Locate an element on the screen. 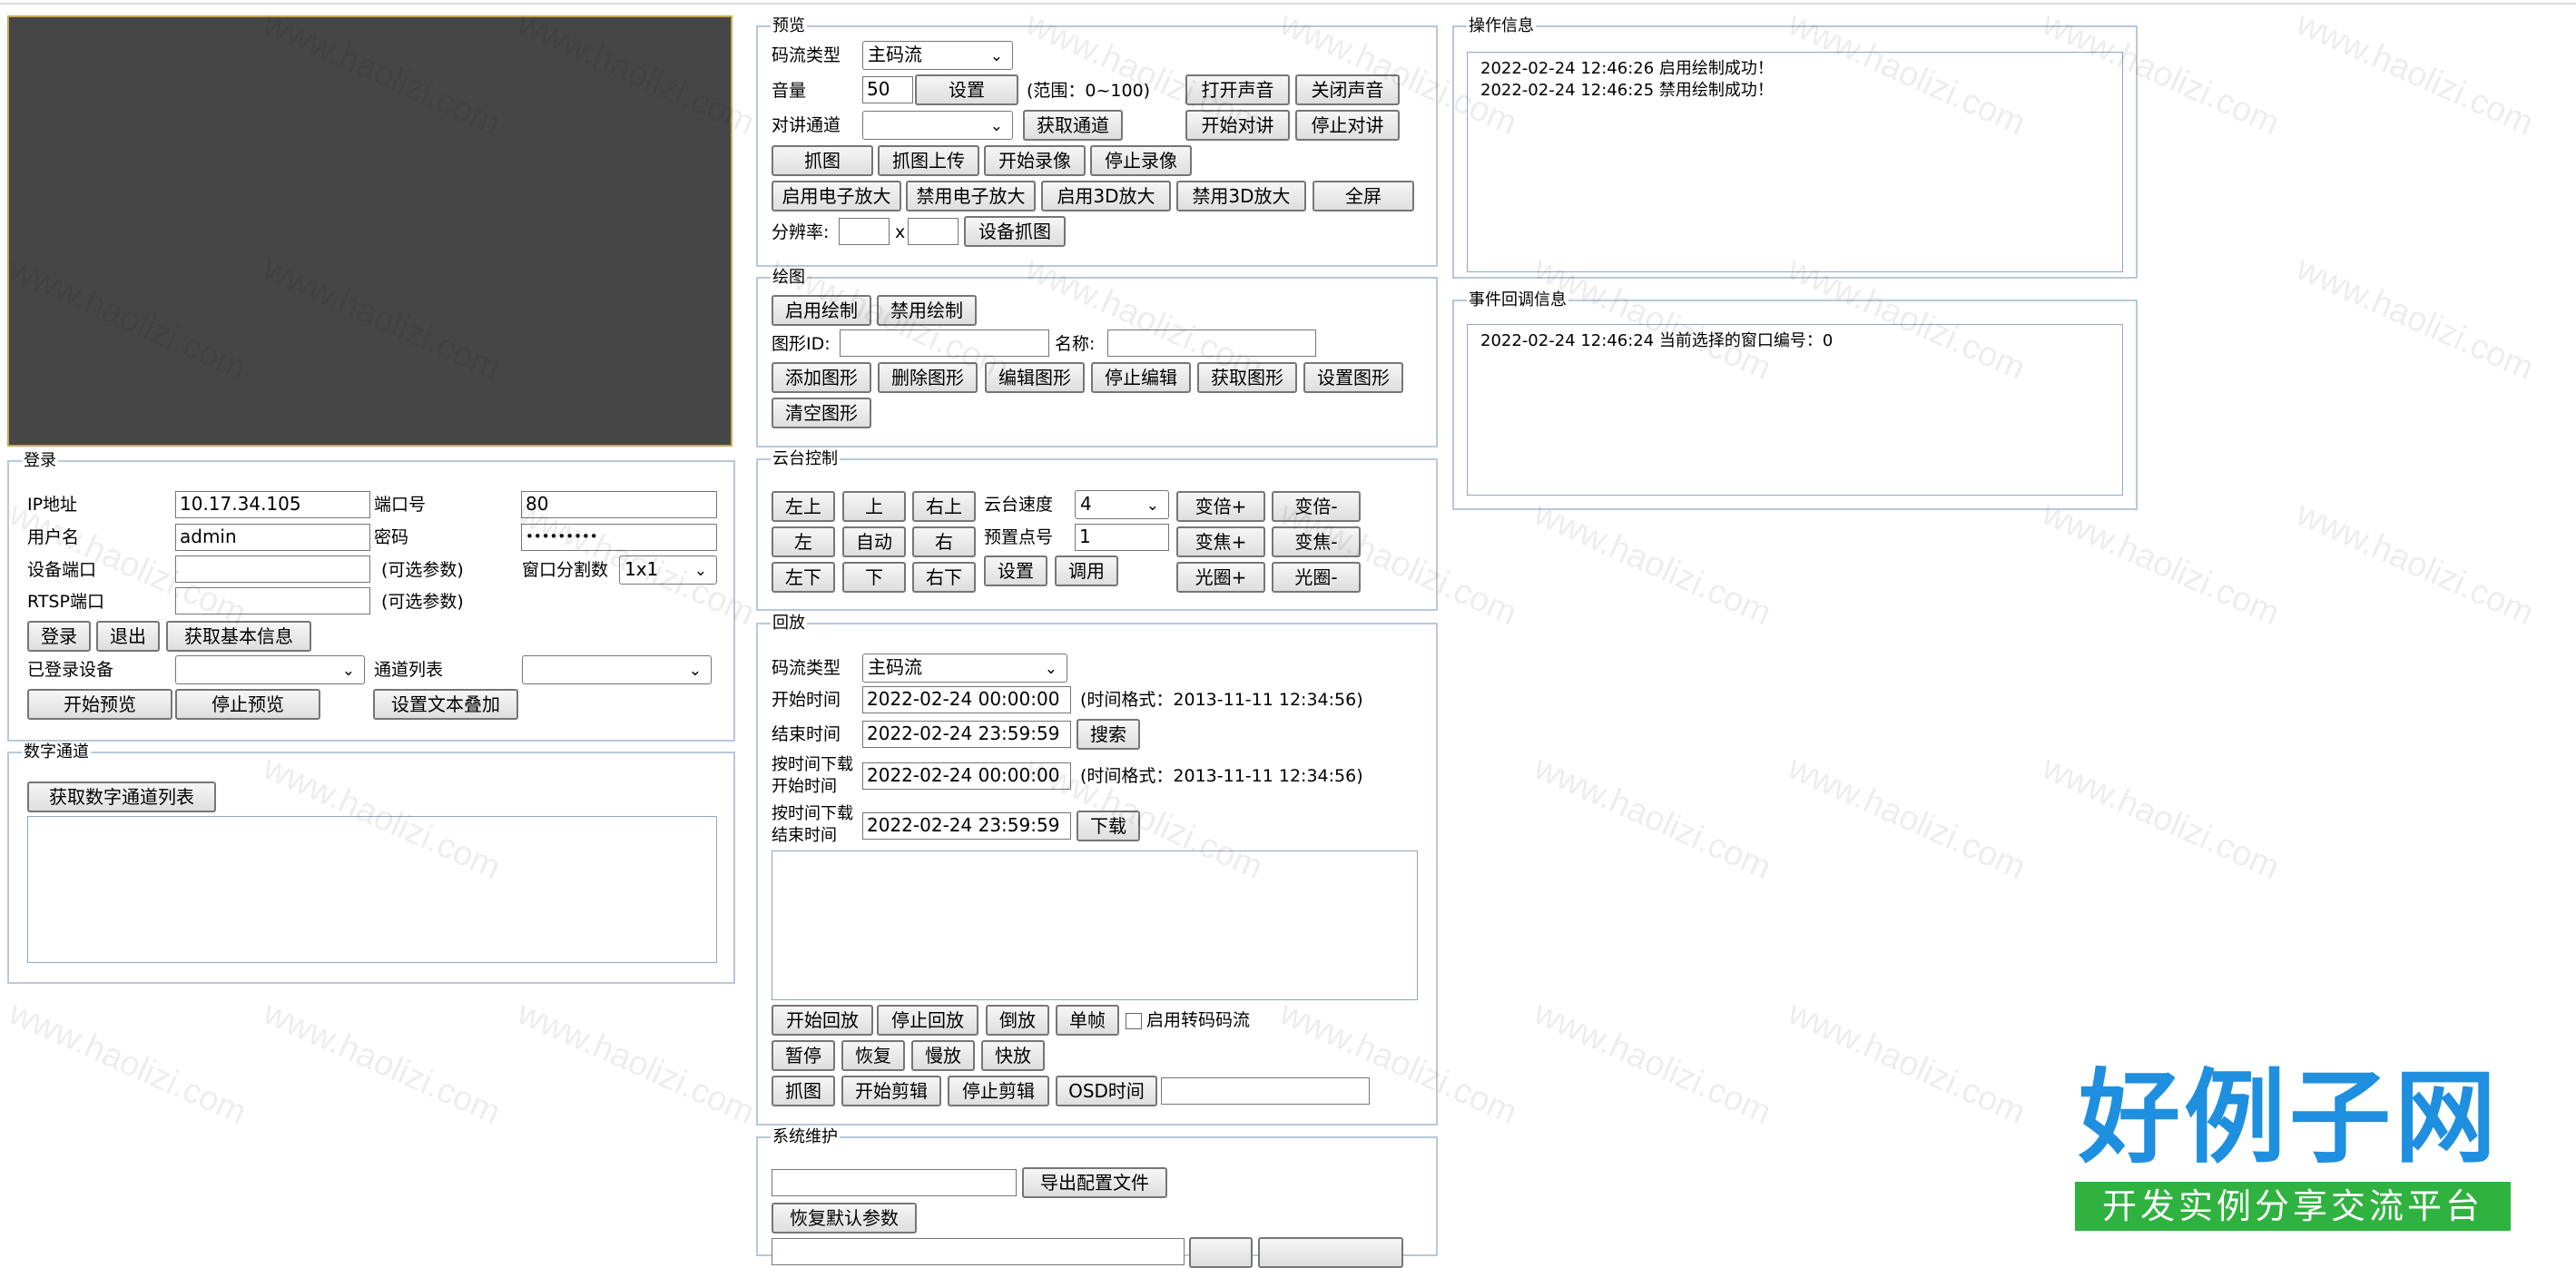 This screenshot has width=2576, height=1268. clear-shape-button: 清空图形 is located at coordinates (821, 413).